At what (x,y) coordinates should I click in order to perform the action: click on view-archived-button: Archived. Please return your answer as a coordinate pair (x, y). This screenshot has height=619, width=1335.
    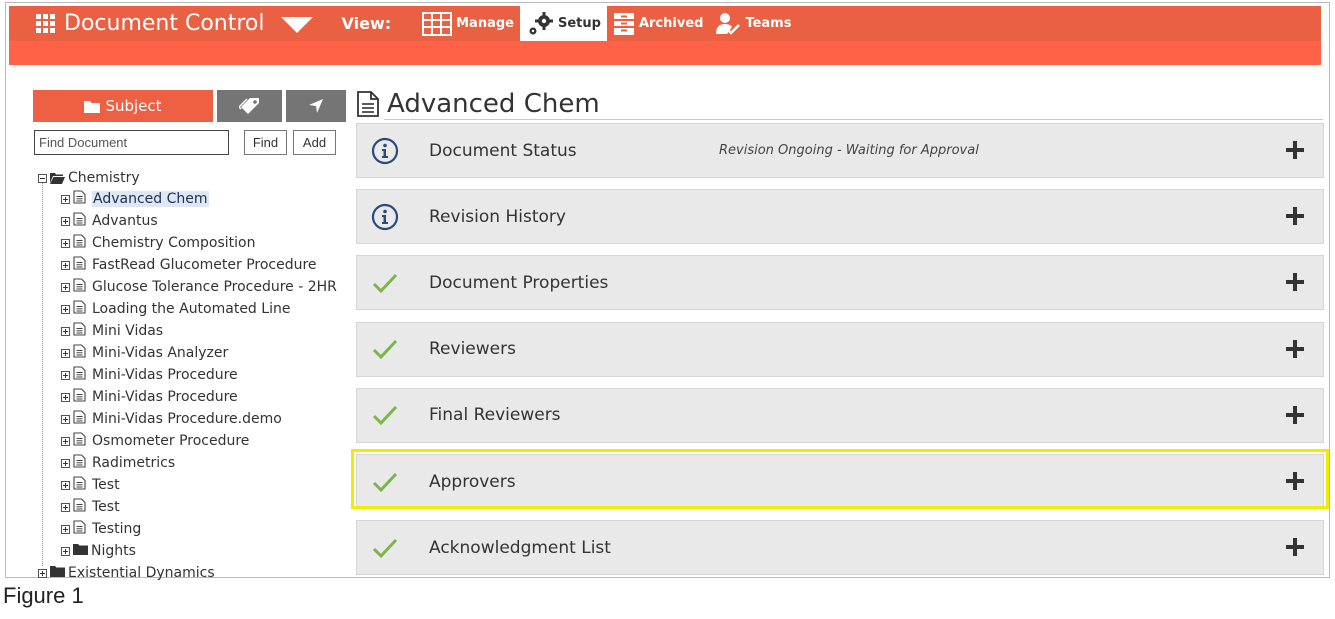
    Looking at the image, I should click on (658, 23).